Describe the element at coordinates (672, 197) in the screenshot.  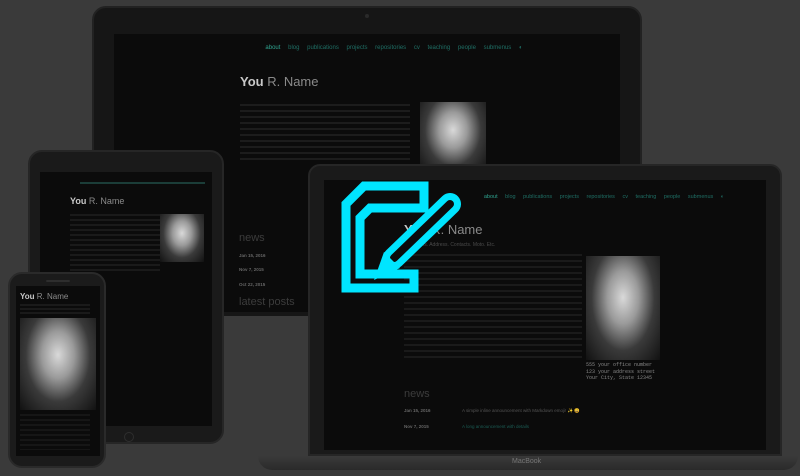
I see `laptop-nav-people: people` at that location.